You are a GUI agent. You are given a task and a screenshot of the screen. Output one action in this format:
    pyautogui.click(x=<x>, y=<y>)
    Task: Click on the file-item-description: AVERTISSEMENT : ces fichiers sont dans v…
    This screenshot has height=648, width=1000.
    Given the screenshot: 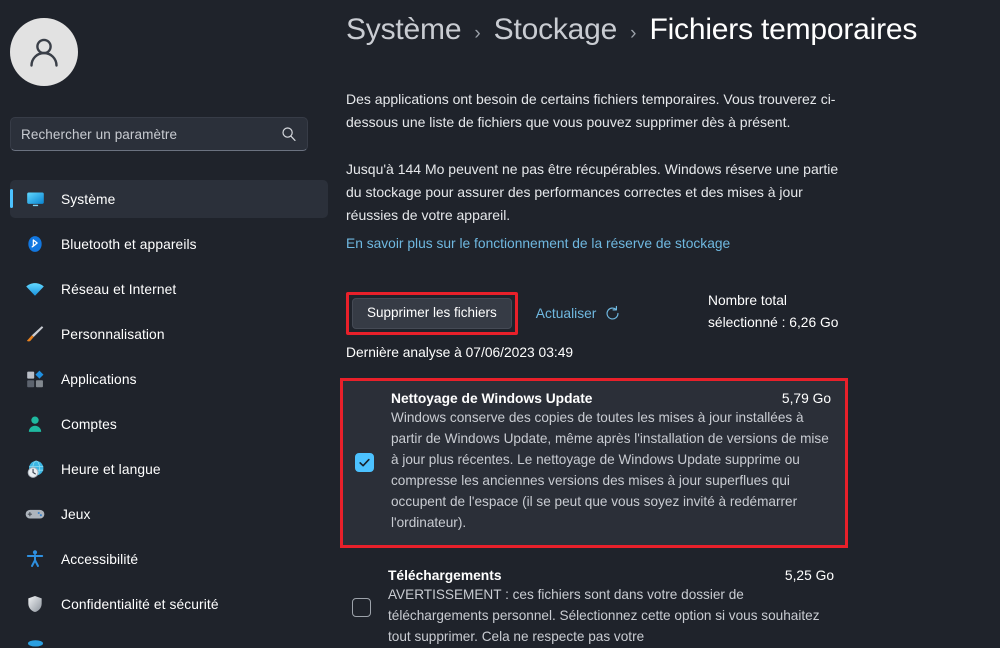 What is the action you would take?
    pyautogui.click(x=604, y=615)
    